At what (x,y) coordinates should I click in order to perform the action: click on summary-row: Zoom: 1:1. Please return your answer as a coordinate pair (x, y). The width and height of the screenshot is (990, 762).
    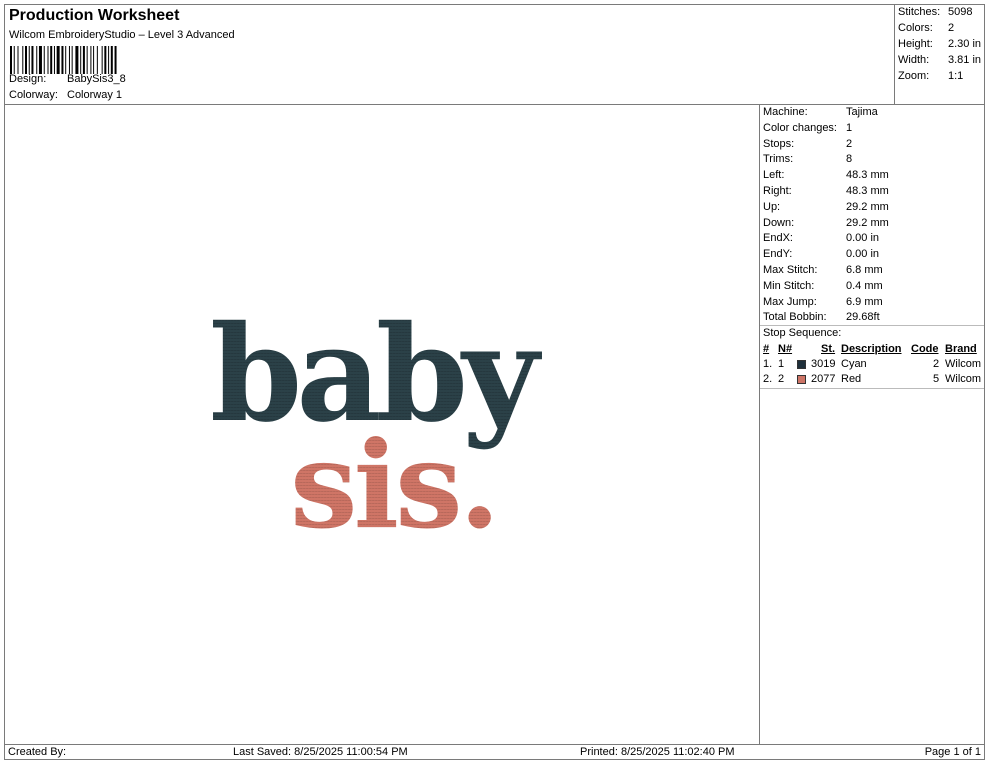
    Looking at the image, I should click on (930, 76).